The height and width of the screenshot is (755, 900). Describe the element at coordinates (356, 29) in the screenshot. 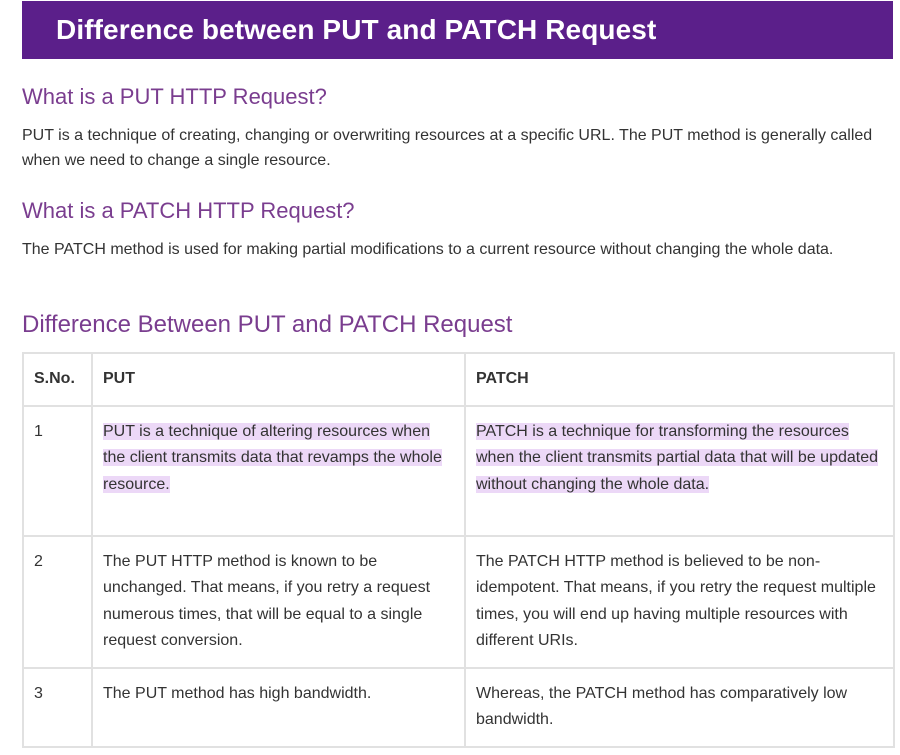

I see `page-title: Difference between PUT and PATCH Request` at that location.